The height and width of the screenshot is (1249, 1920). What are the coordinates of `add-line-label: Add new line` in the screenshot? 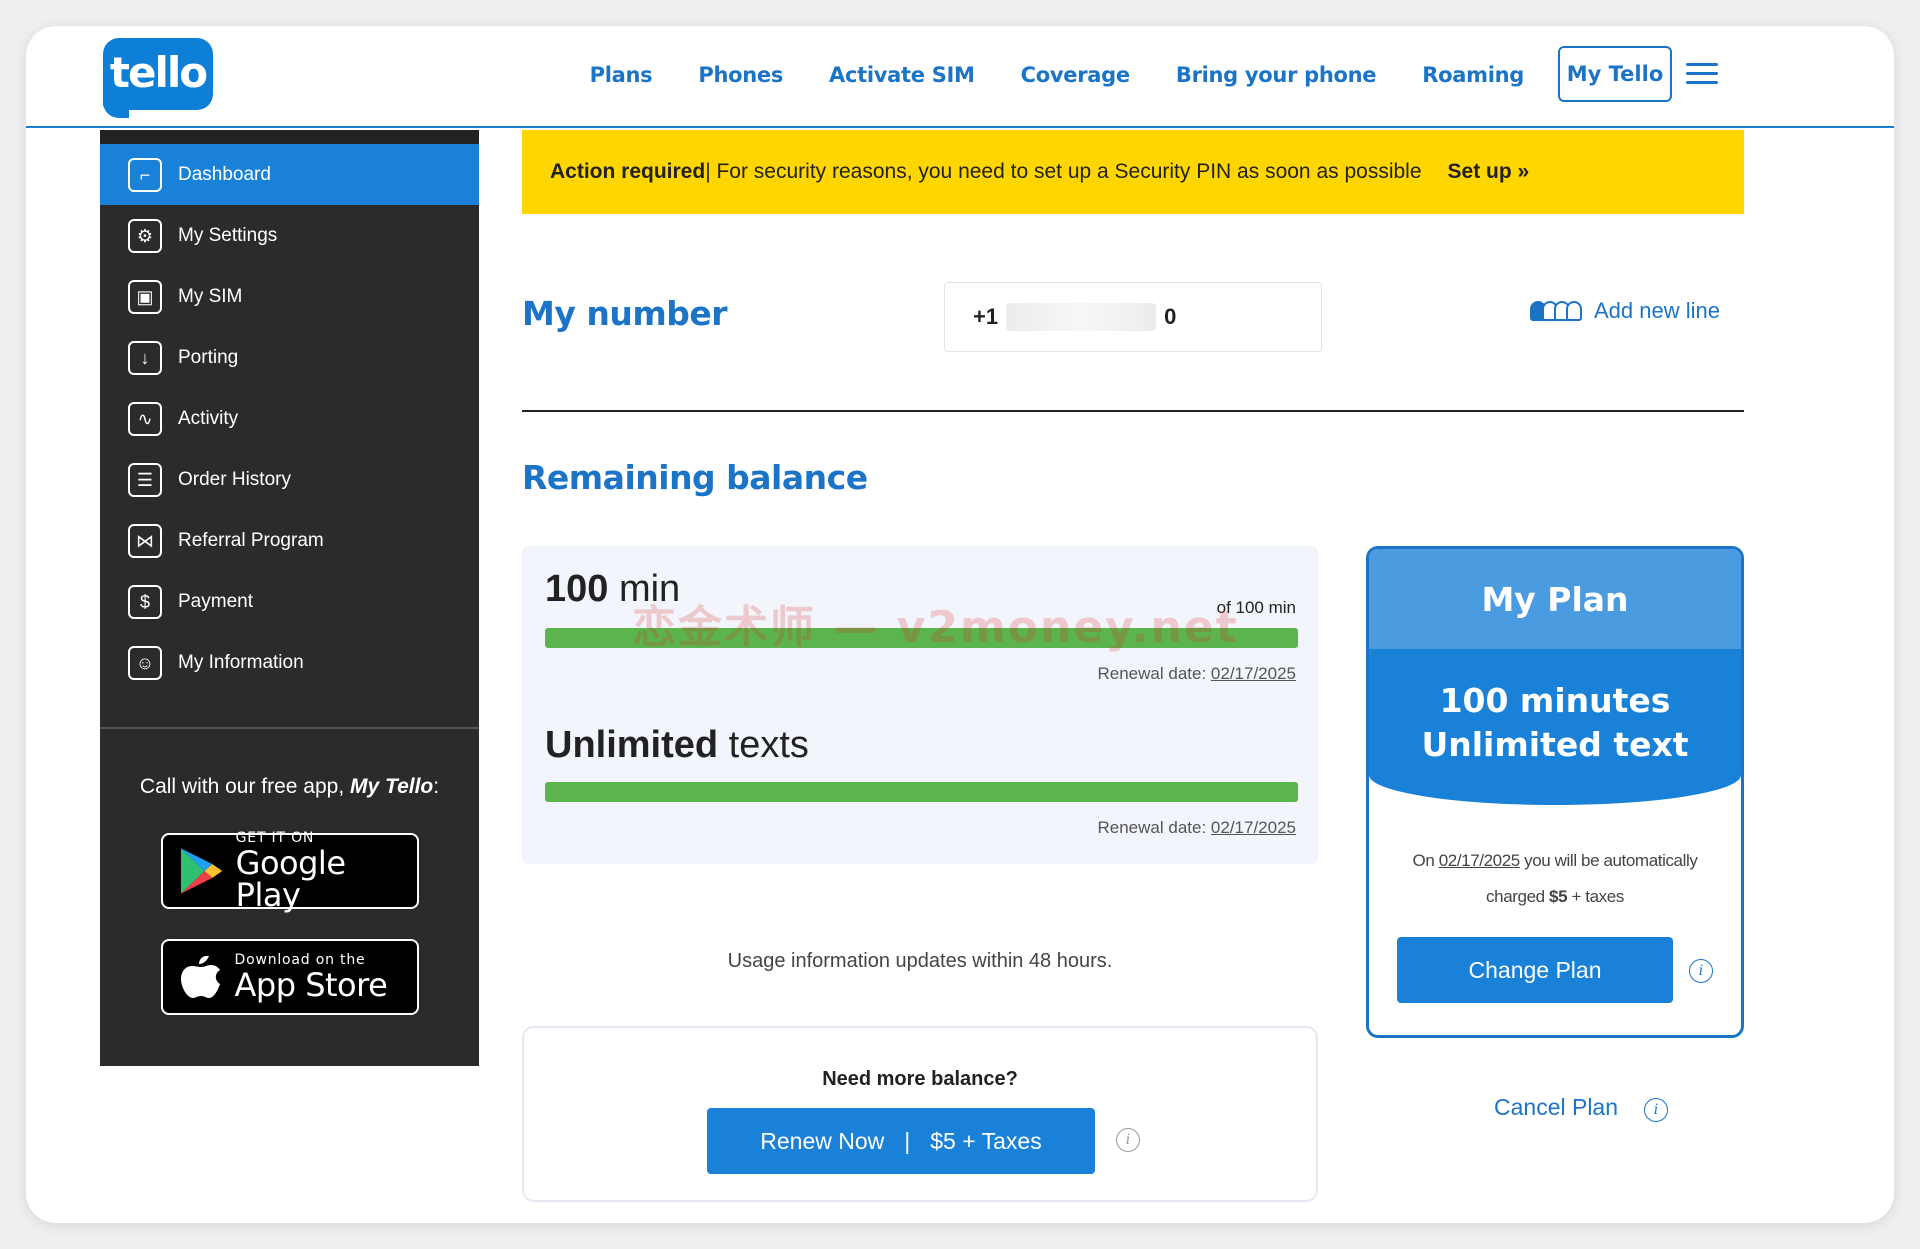 It's located at (1657, 310).